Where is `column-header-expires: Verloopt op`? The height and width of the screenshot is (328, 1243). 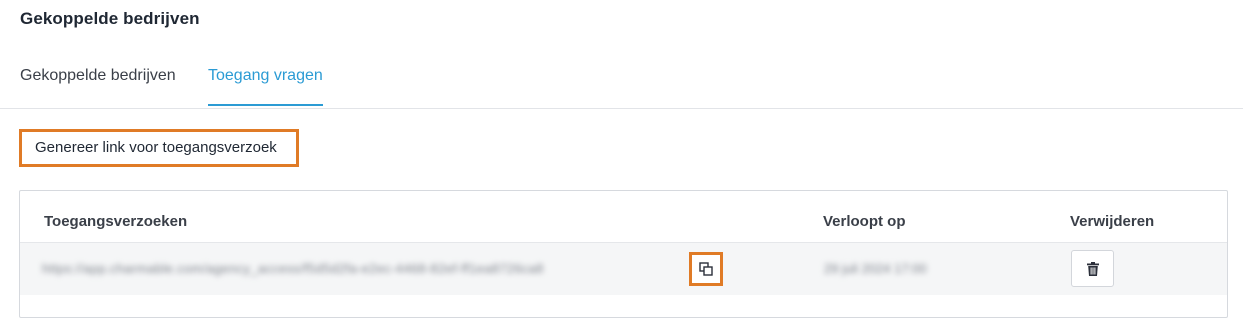 column-header-expires: Verloopt op is located at coordinates (864, 221).